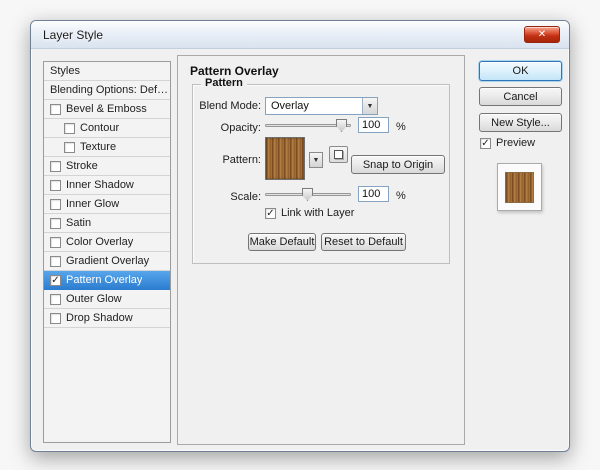 The width and height of the screenshot is (600, 470). I want to click on blend-mode-label: Blend Mode:, so click(230, 106).